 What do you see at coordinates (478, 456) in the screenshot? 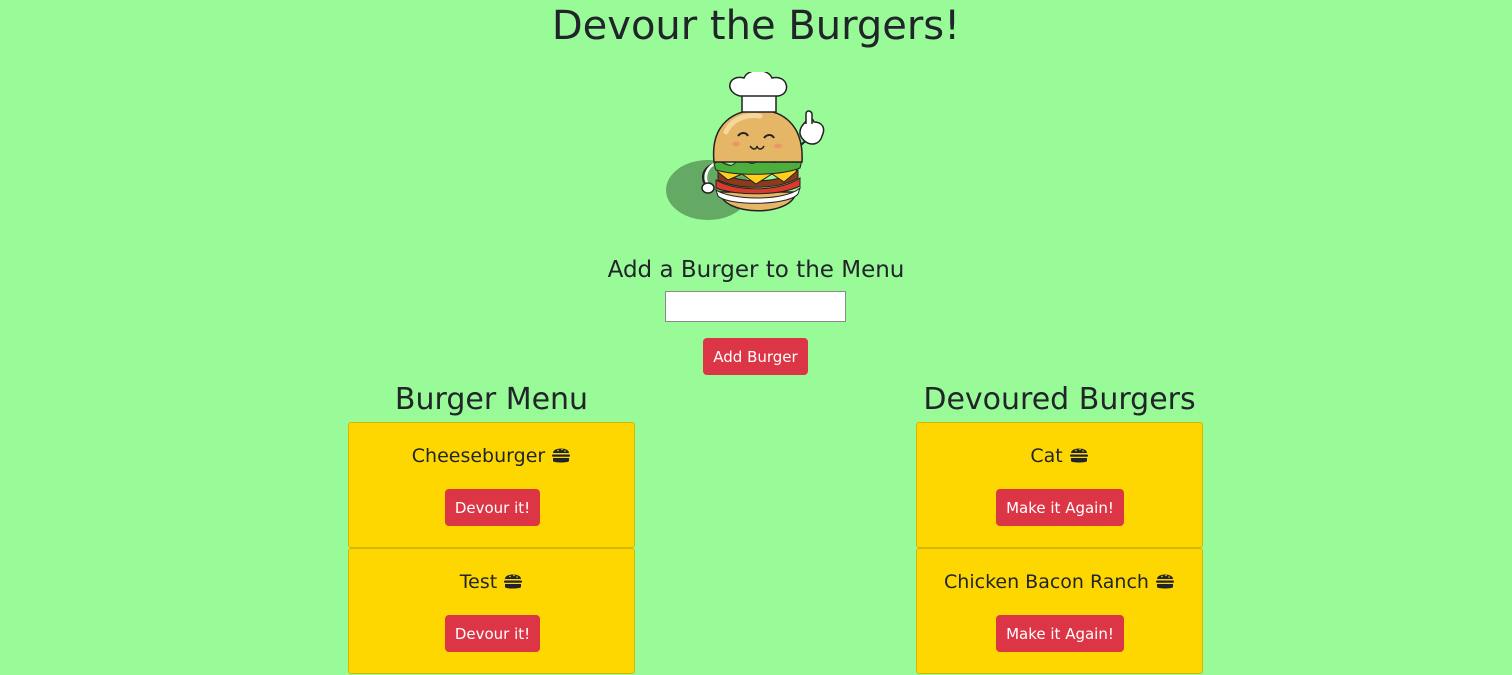
I see `burger-name: Cheeseburger` at bounding box center [478, 456].